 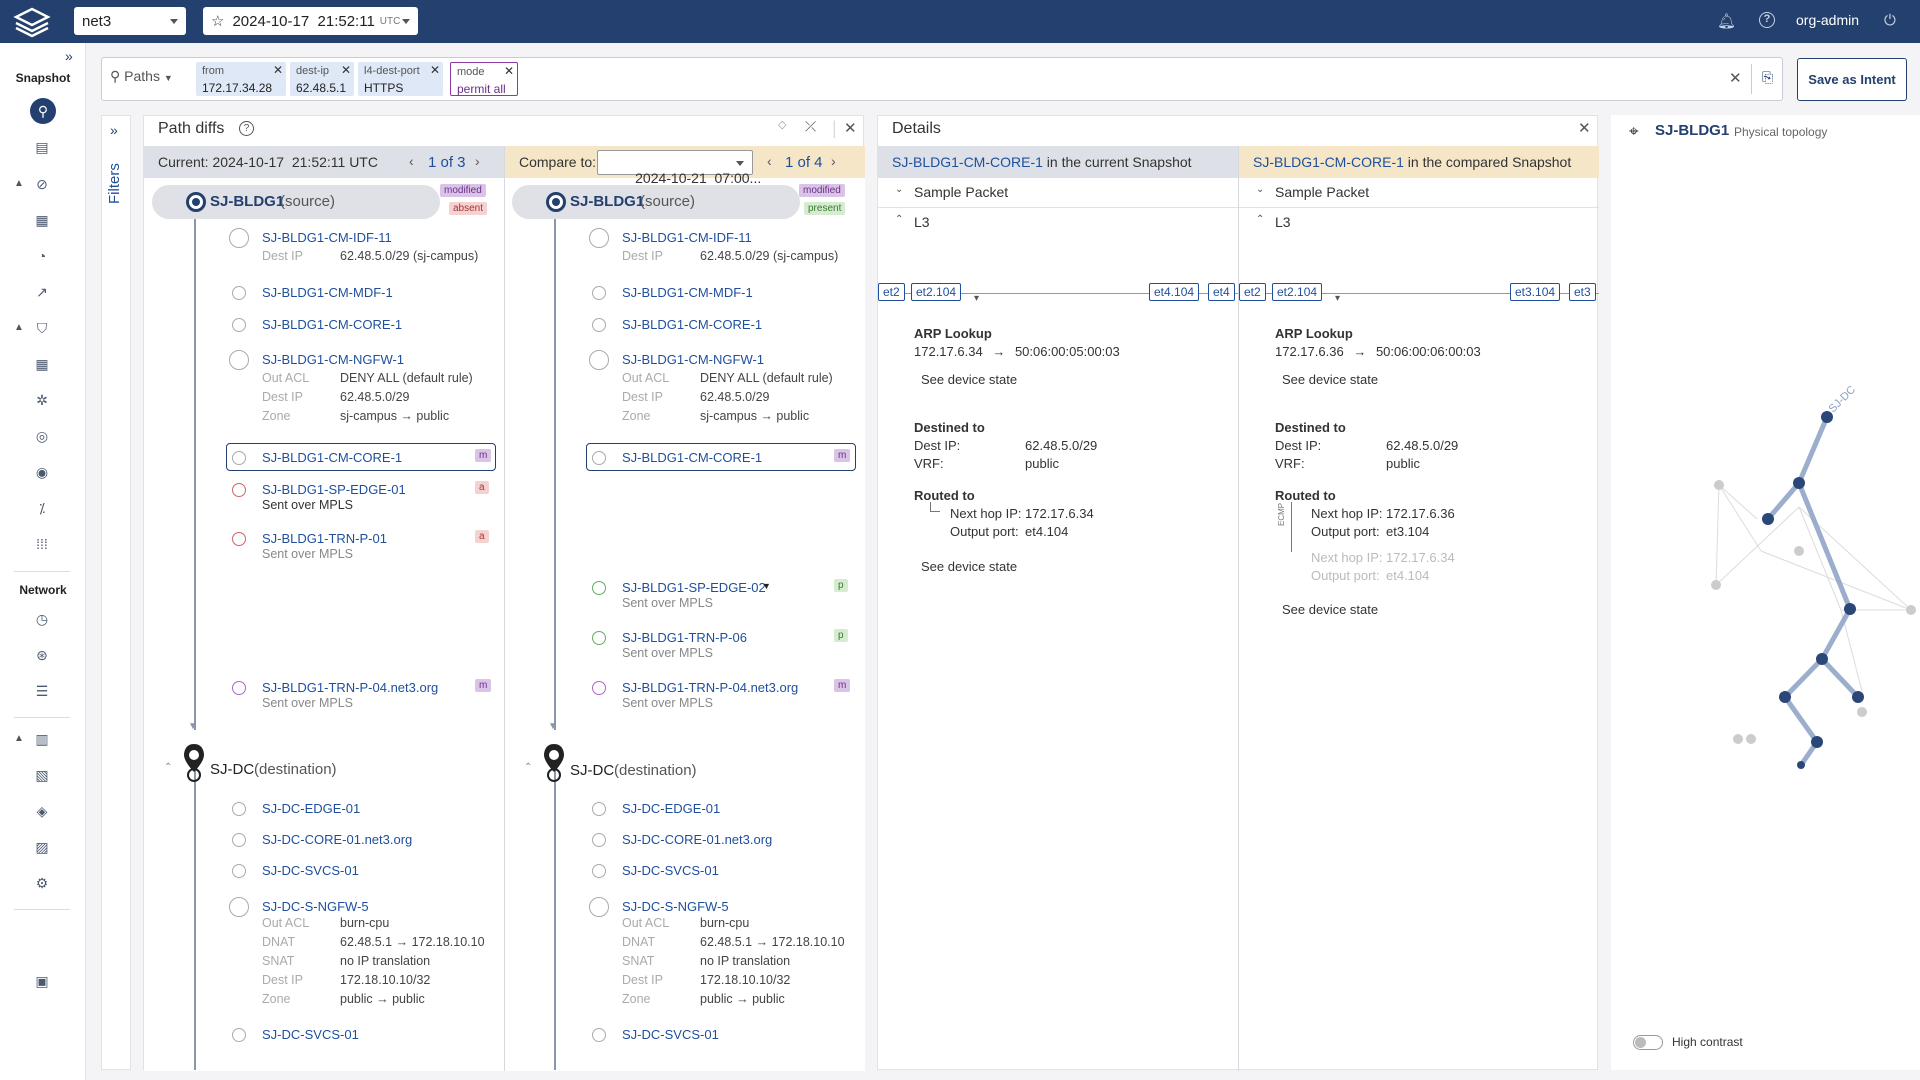 What do you see at coordinates (42, 508) in the screenshot?
I see `percent-icon: ⁒` at bounding box center [42, 508].